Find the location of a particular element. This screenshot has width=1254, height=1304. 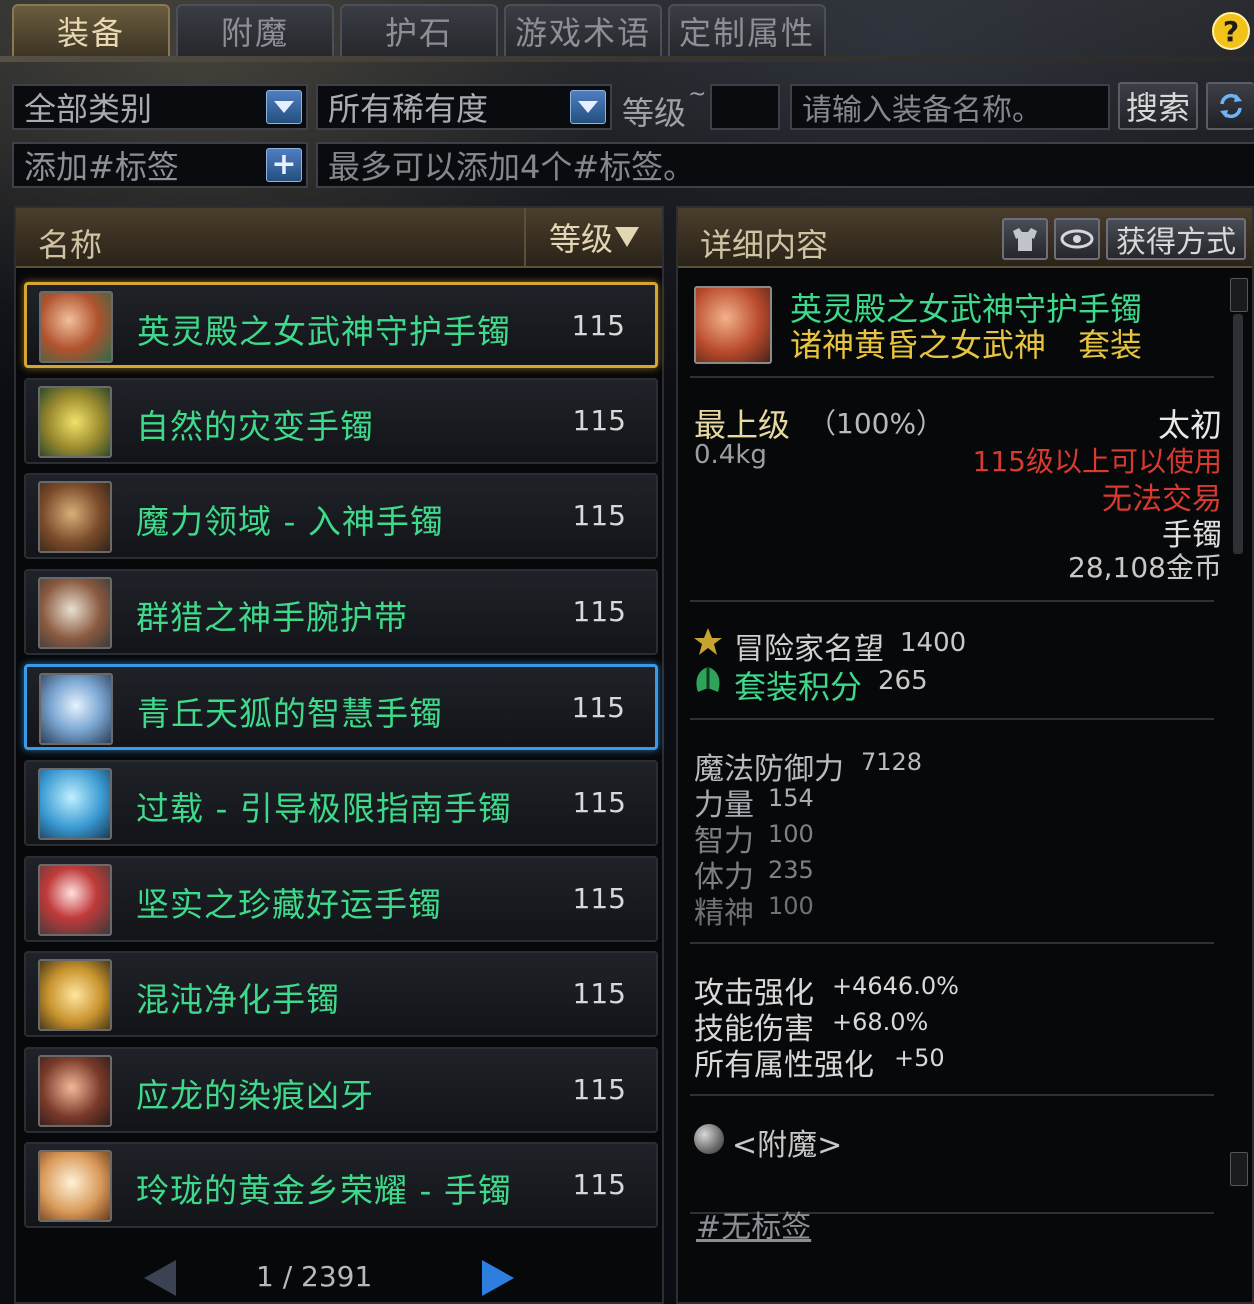

list-item: 英灵殿之女武神守护手镯 115 is located at coordinates (341, 325).